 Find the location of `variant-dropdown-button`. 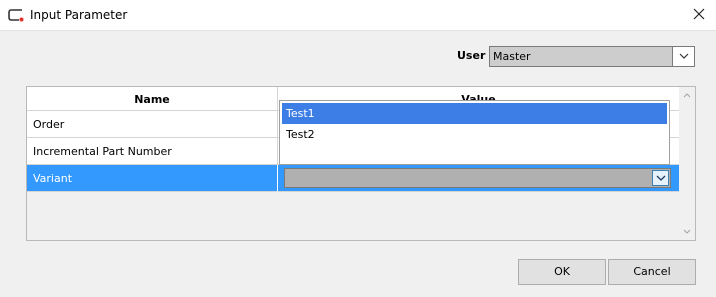

variant-dropdown-button is located at coordinates (660, 178).